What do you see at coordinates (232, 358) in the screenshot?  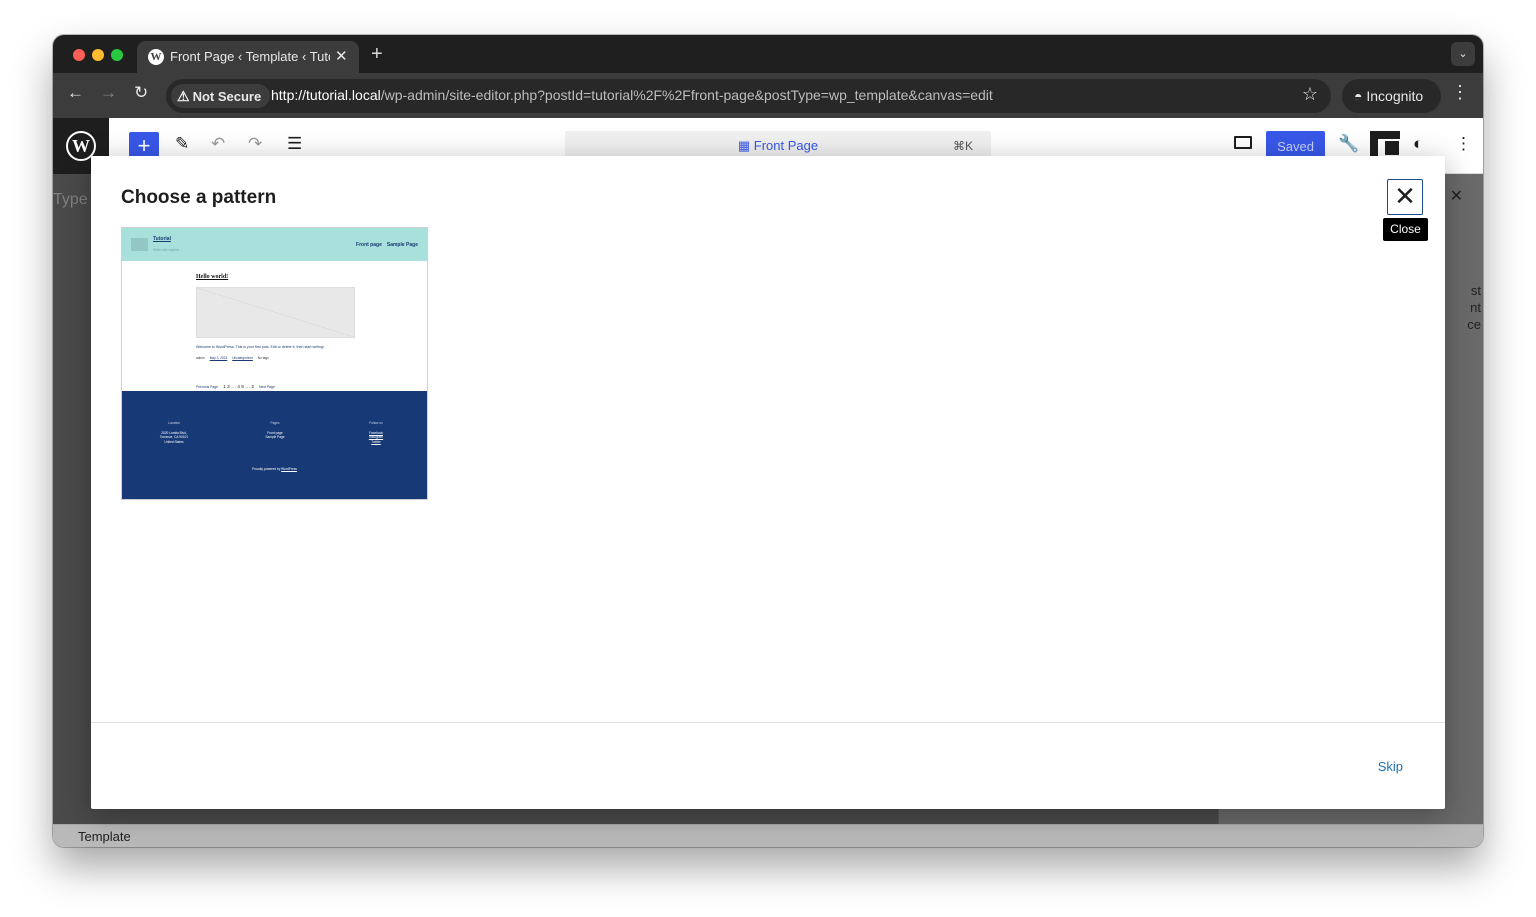 I see `preview-post-meta: admin May 3, 2024 Uncategorized No tags` at bounding box center [232, 358].